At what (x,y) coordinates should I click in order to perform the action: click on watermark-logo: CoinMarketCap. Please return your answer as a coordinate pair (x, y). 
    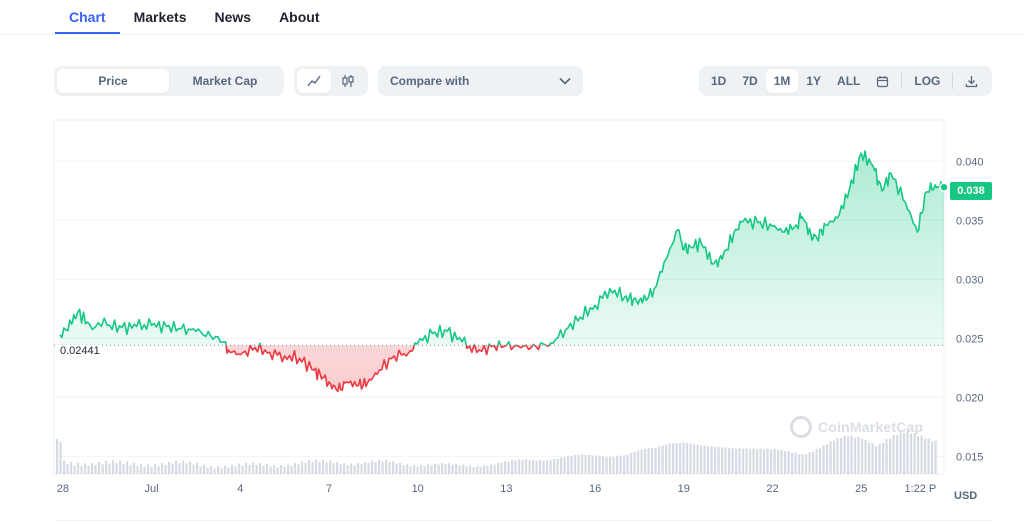
    Looking at the image, I should click on (856, 427).